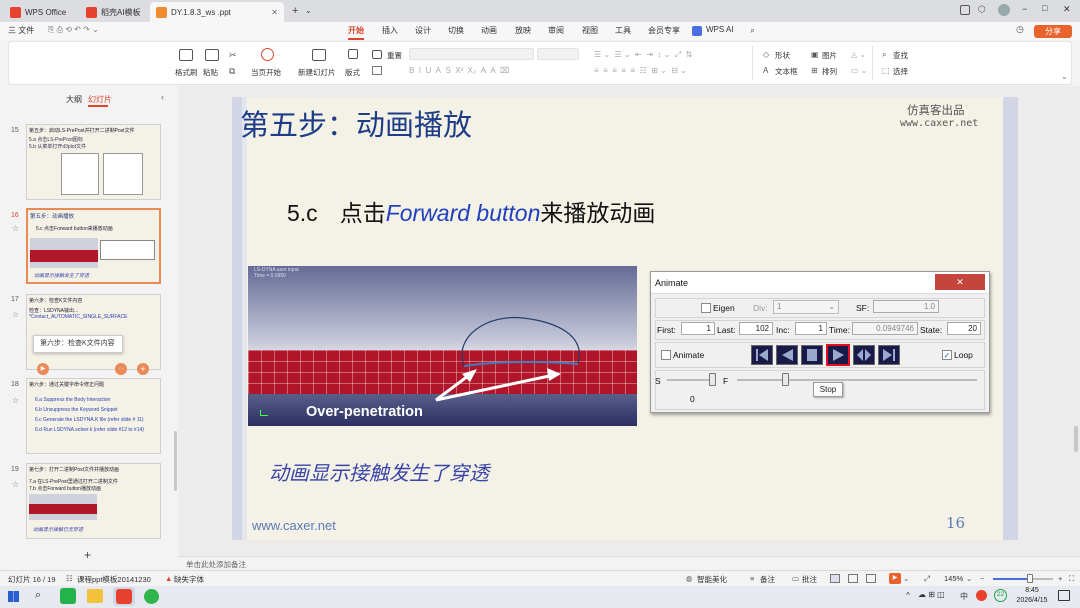 This screenshot has width=1080, height=608. I want to click on add-slide-button: +, so click(87, 555).